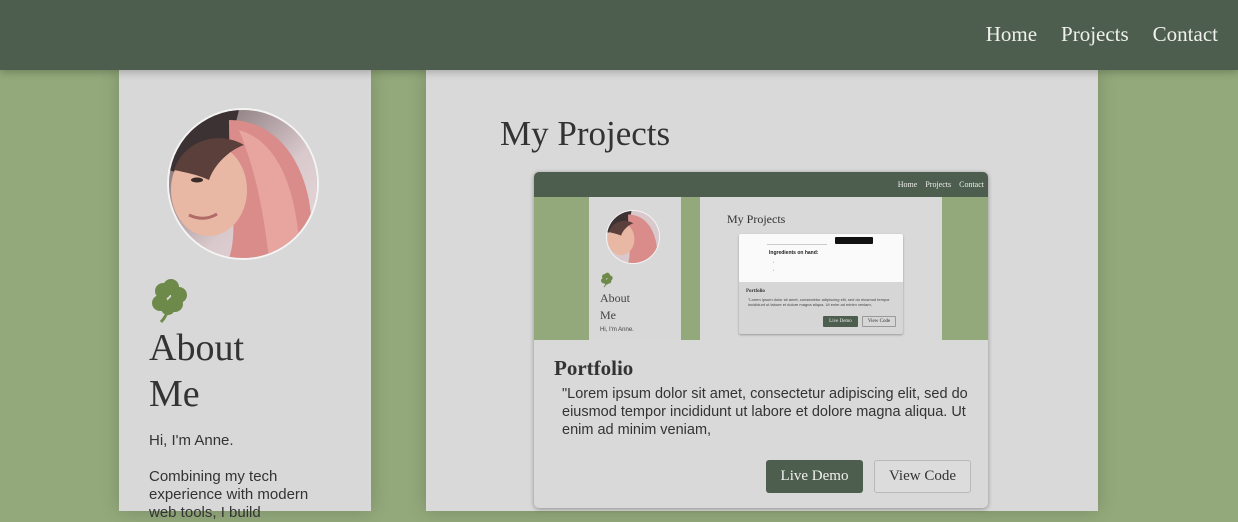  What do you see at coordinates (229, 371) in the screenshot?
I see `about-heading: About Me` at bounding box center [229, 371].